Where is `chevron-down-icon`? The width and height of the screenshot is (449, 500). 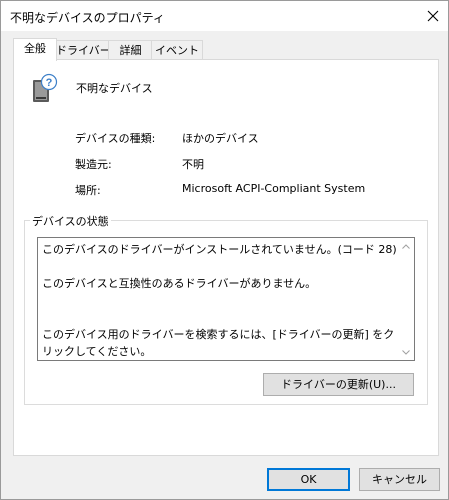
chevron-down-icon is located at coordinates (406, 352).